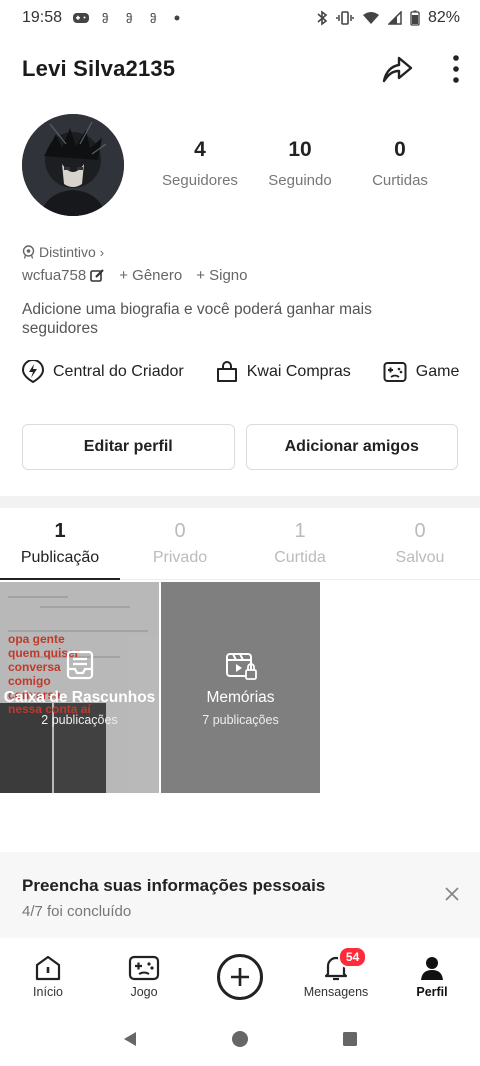 The width and height of the screenshot is (480, 1066). I want to click on drafts-count: 2 publicações, so click(79, 719).